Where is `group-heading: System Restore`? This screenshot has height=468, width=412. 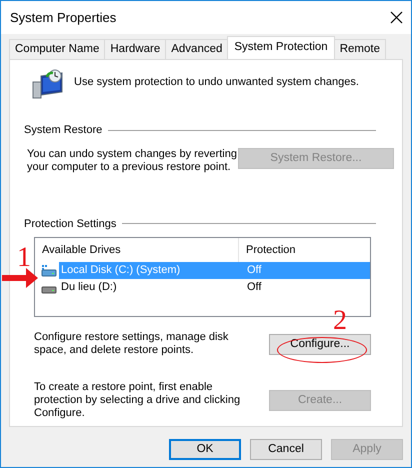
group-heading: System Restore is located at coordinates (63, 130).